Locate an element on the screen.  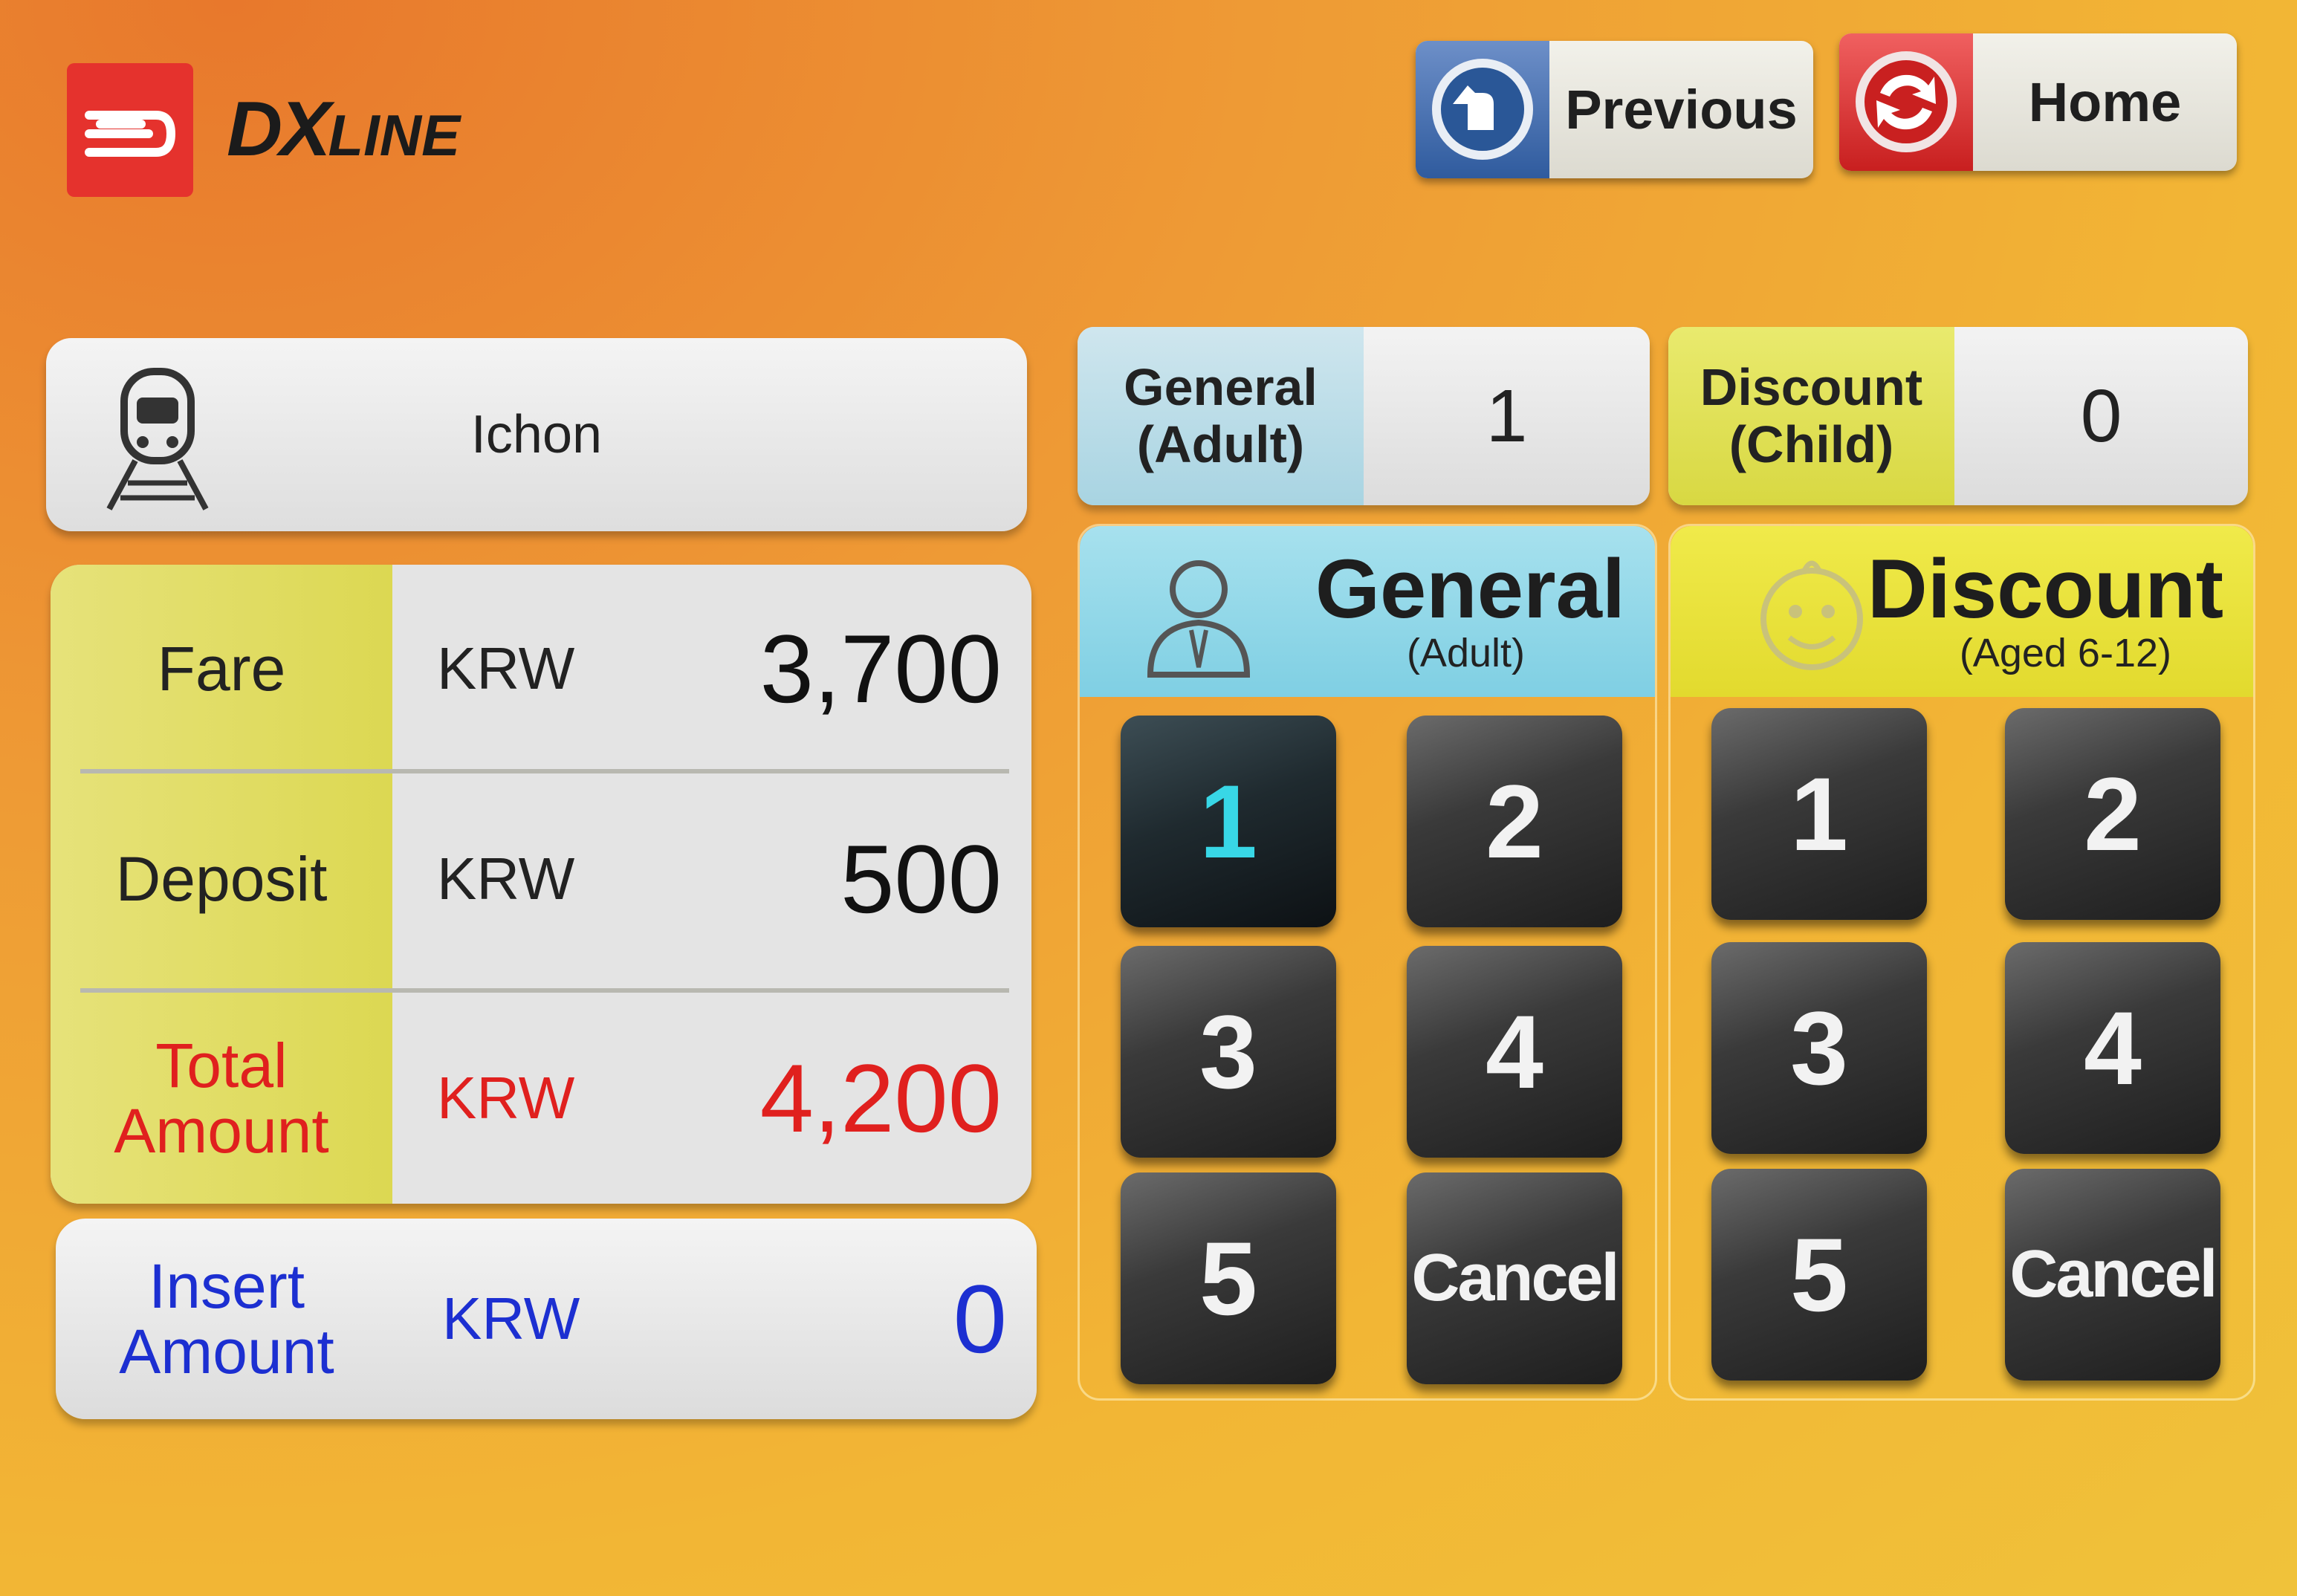
destination-display: Ichon is located at coordinates (536, 435).